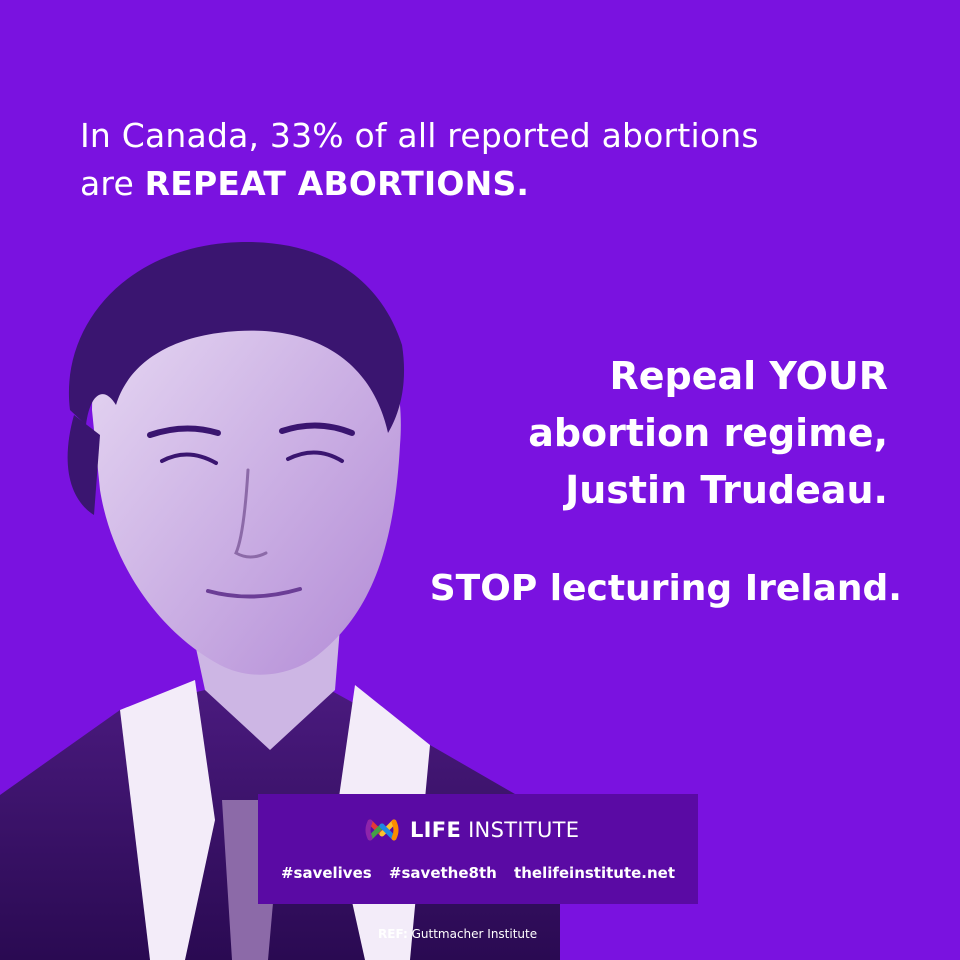 The image size is (960, 960). Describe the element at coordinates (419, 135) in the screenshot. I see `headline-line-1: In Canada, 33% of all reported abortions` at that location.